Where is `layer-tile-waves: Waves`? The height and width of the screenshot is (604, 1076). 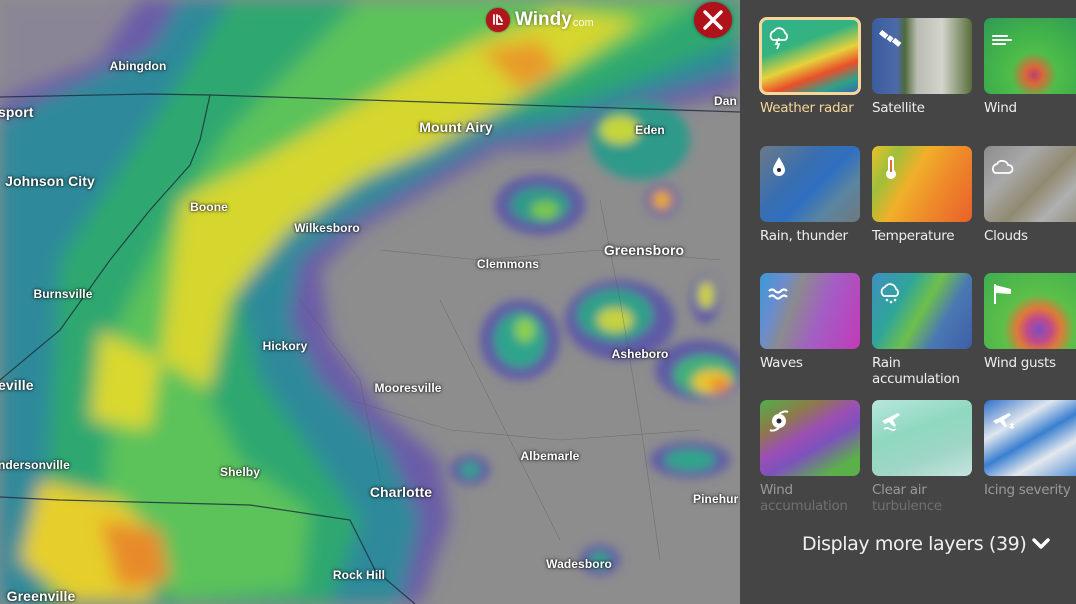
layer-tile-waves: Waves is located at coordinates (810, 322).